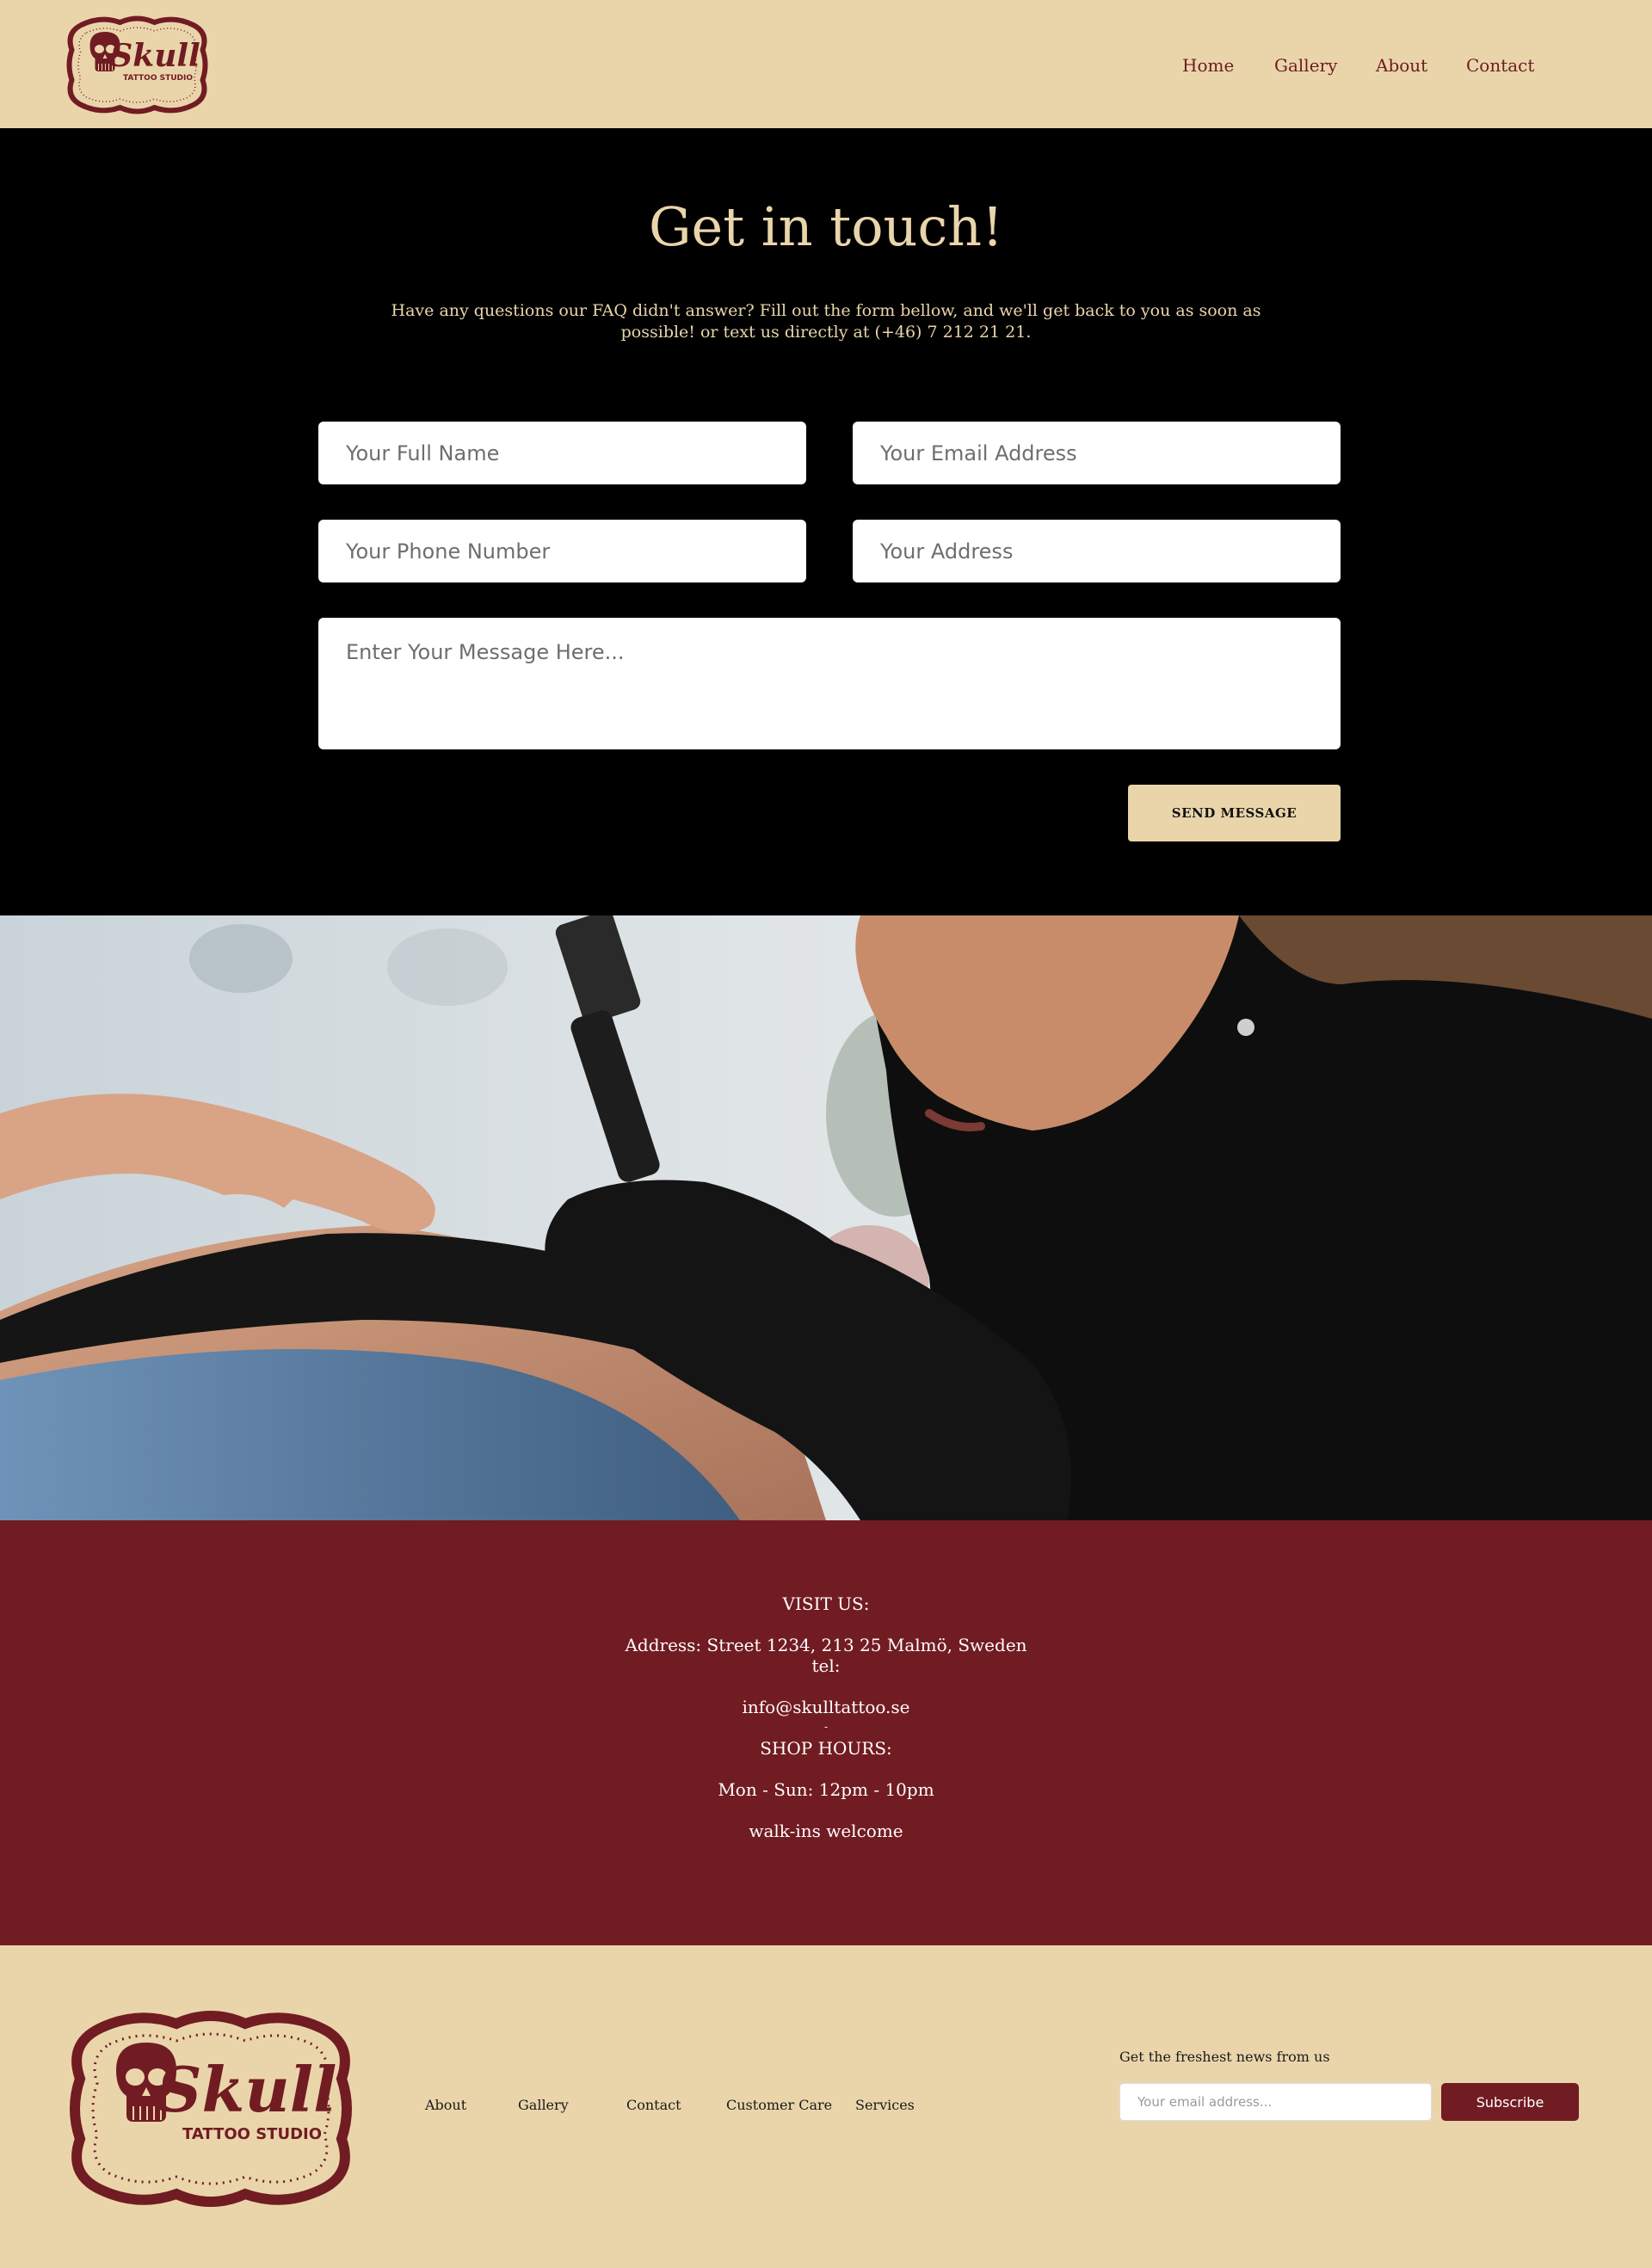  Describe the element at coordinates (1097, 551) in the screenshot. I see `address-input` at that location.